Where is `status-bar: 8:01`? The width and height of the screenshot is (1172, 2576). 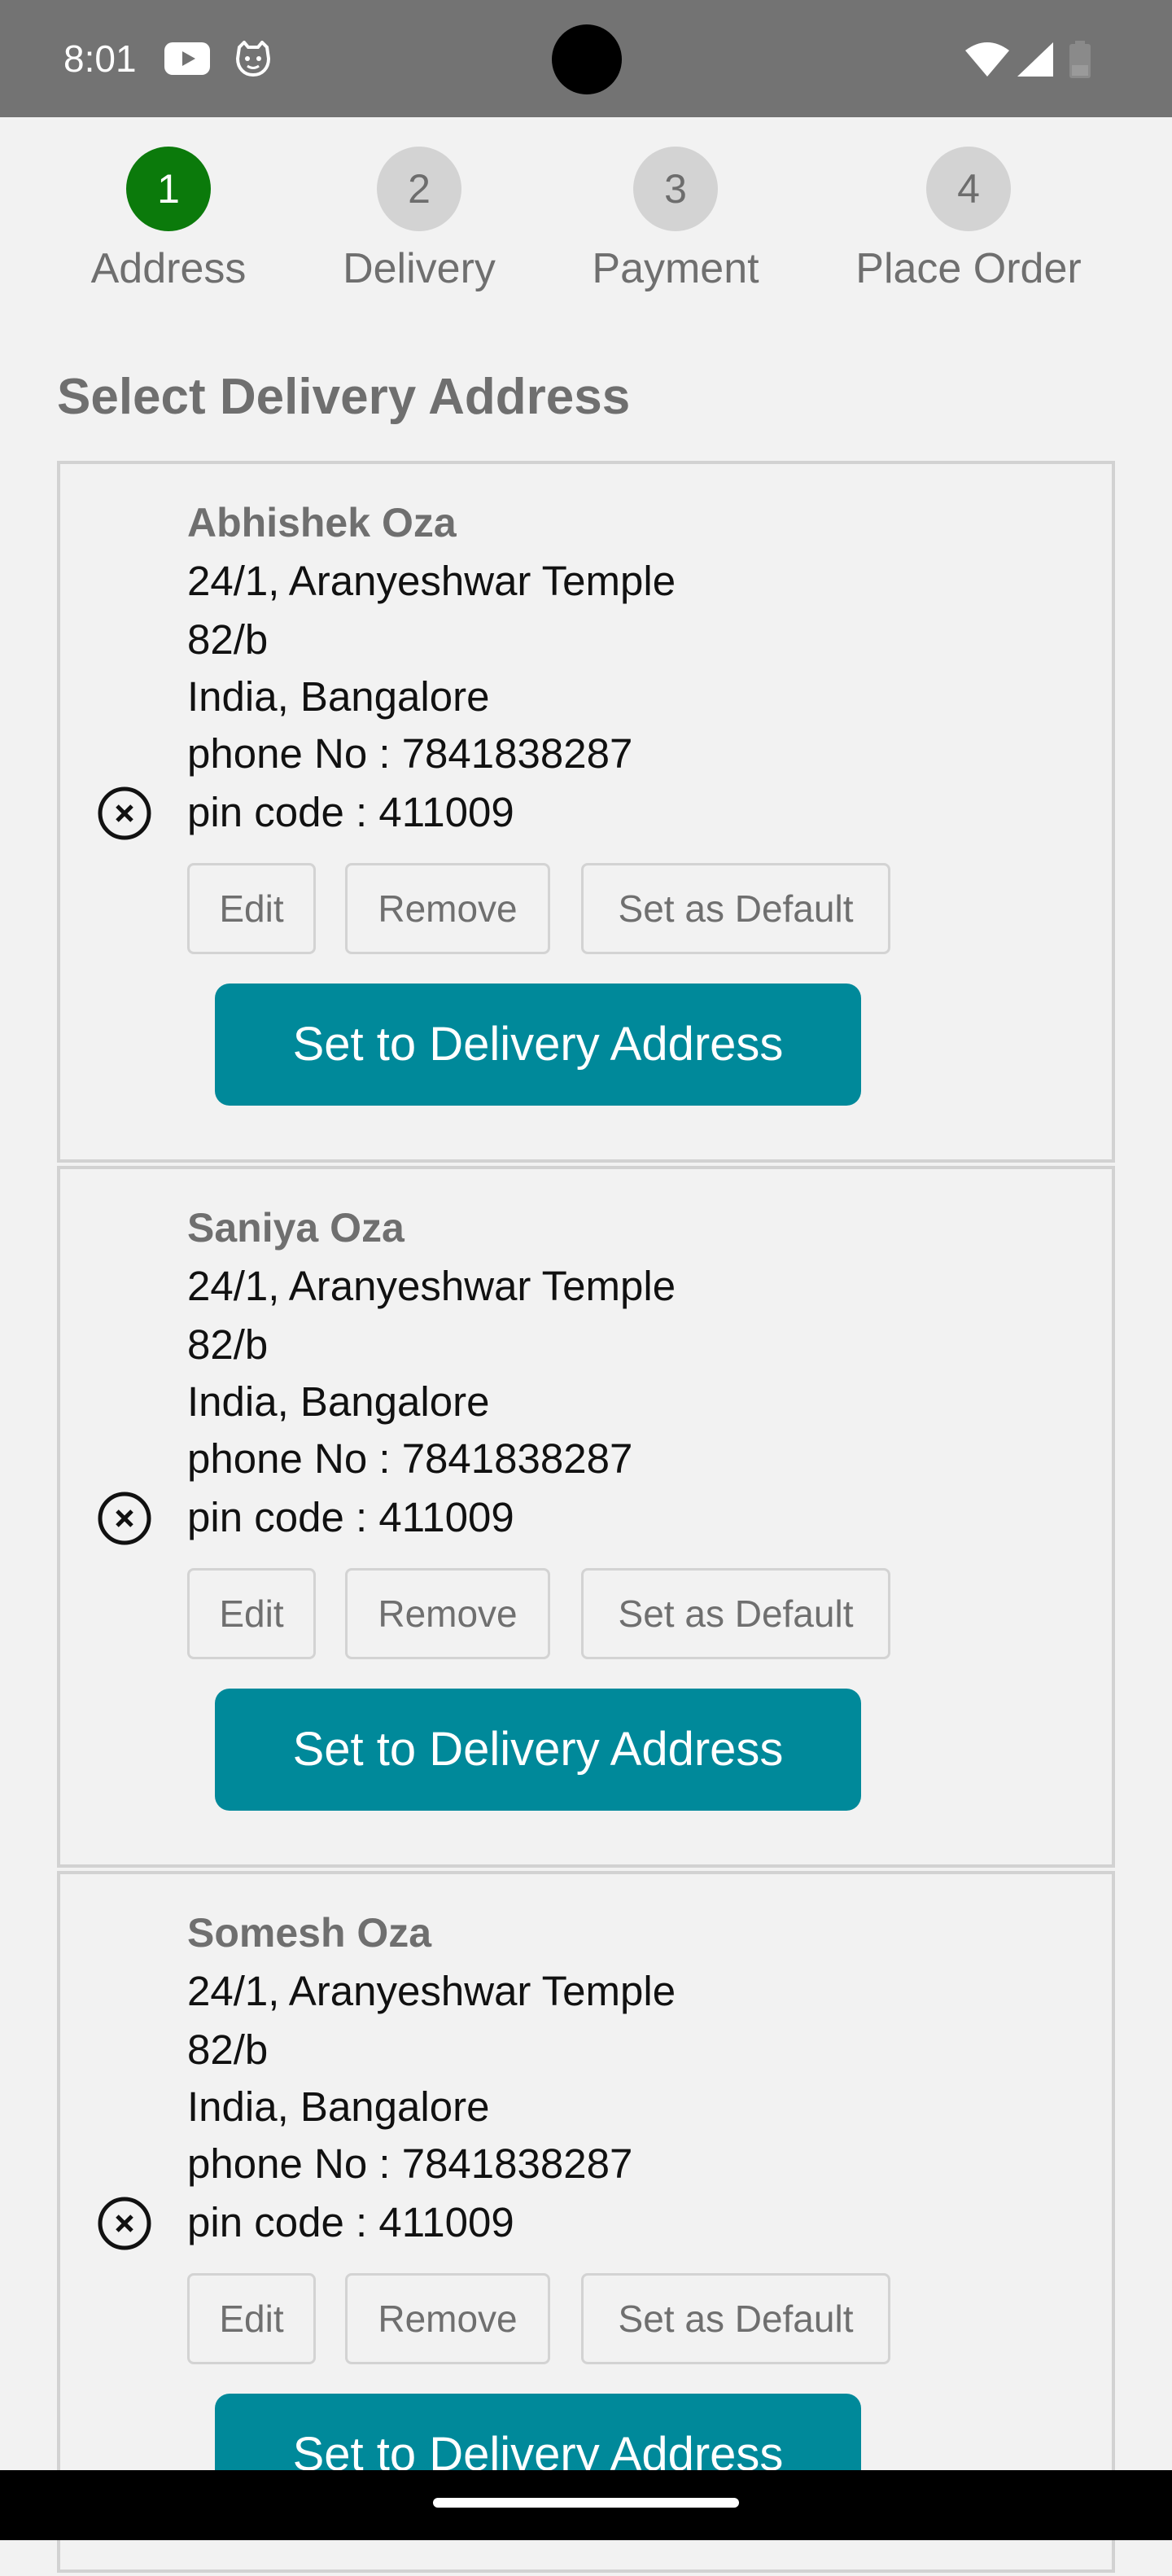
status-bar: 8:01 is located at coordinates (586, 59).